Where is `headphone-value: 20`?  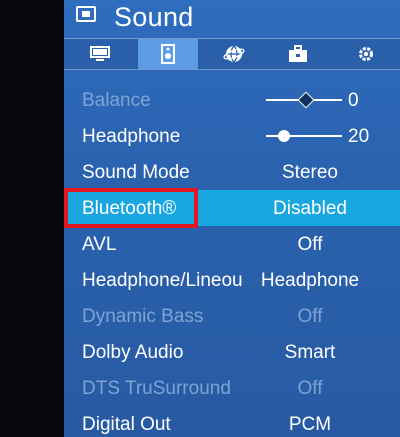
headphone-value: 20 is located at coordinates (359, 136).